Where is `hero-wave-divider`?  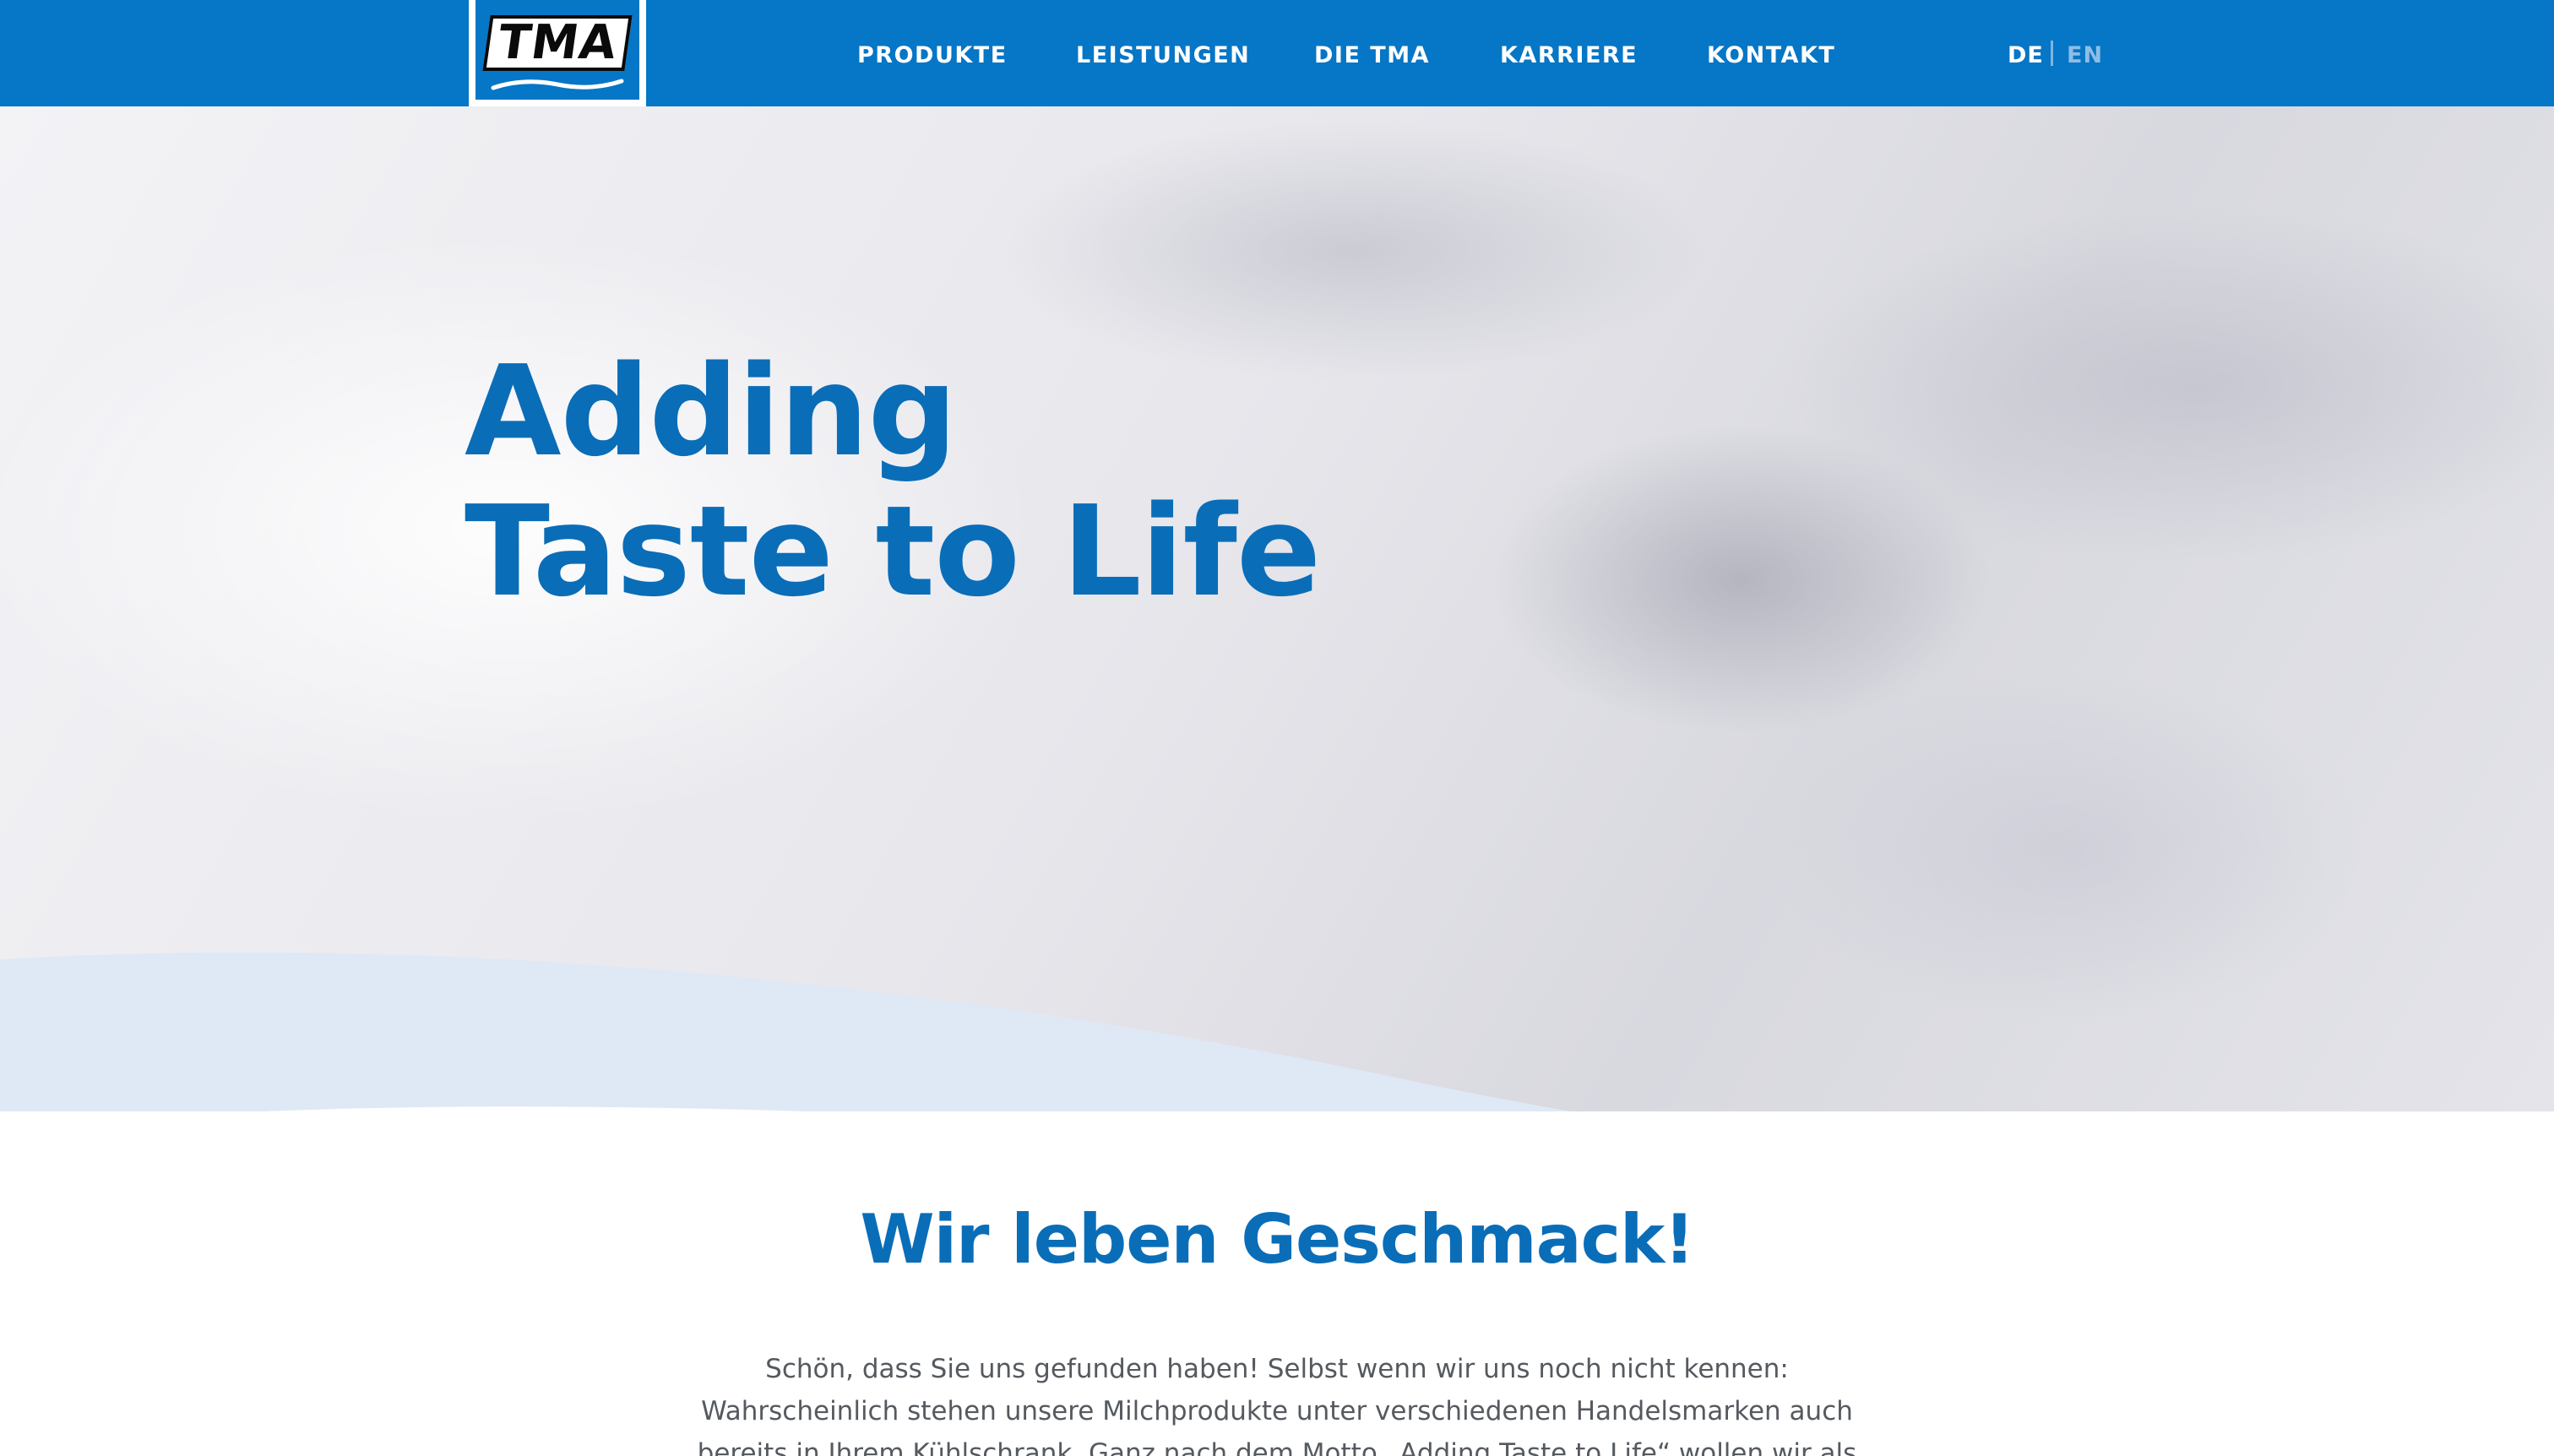
hero-wave-divider is located at coordinates (786, 1031).